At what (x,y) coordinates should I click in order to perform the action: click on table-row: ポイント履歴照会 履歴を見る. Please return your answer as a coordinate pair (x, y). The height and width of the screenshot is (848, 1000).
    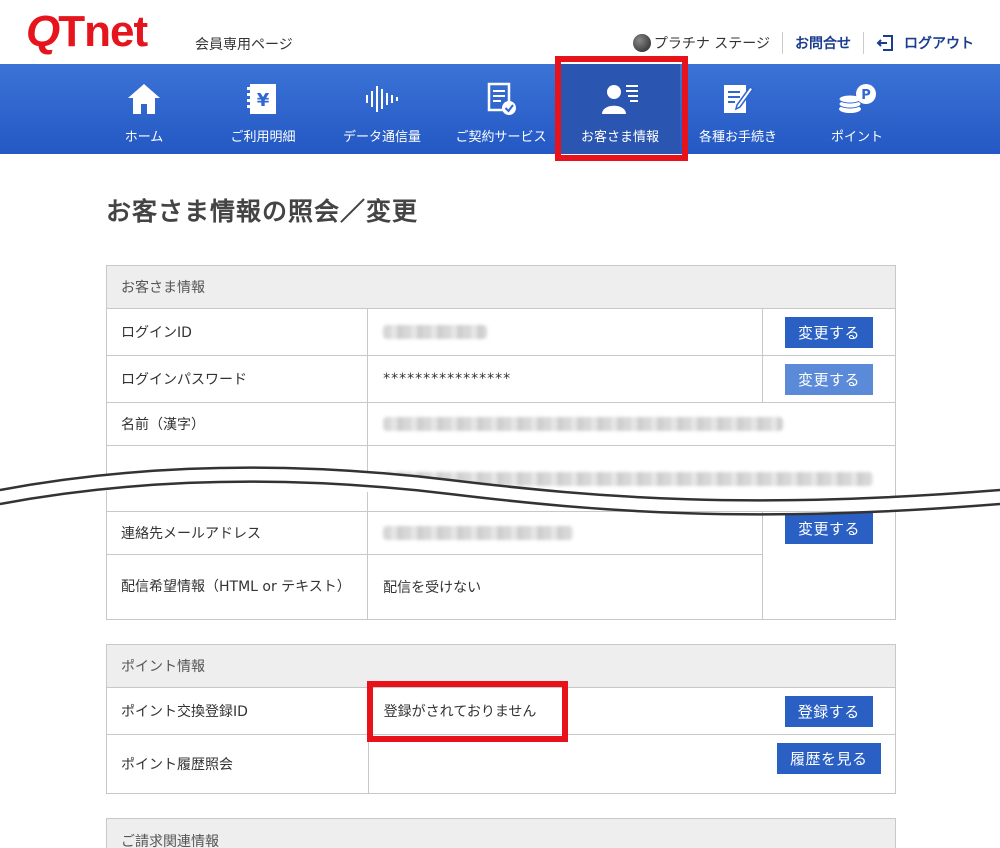
    Looking at the image, I should click on (501, 764).